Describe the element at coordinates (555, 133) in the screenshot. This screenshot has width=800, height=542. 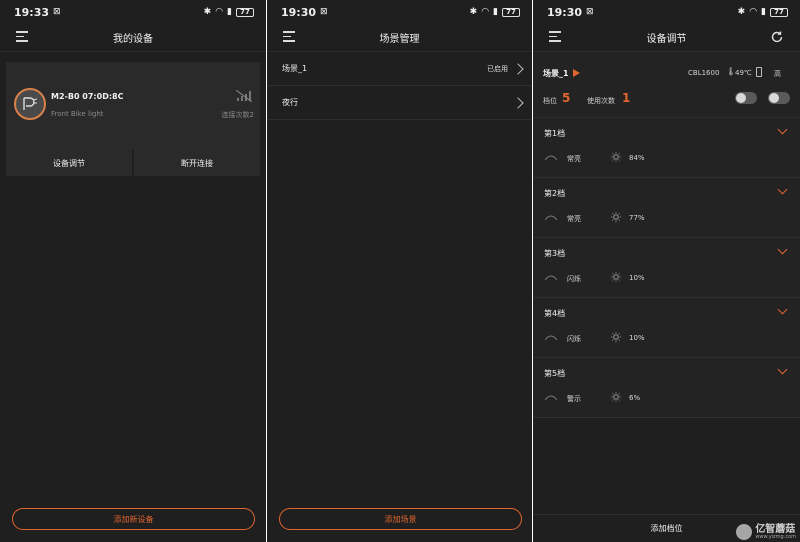
I see `gear-name: 第1档` at that location.